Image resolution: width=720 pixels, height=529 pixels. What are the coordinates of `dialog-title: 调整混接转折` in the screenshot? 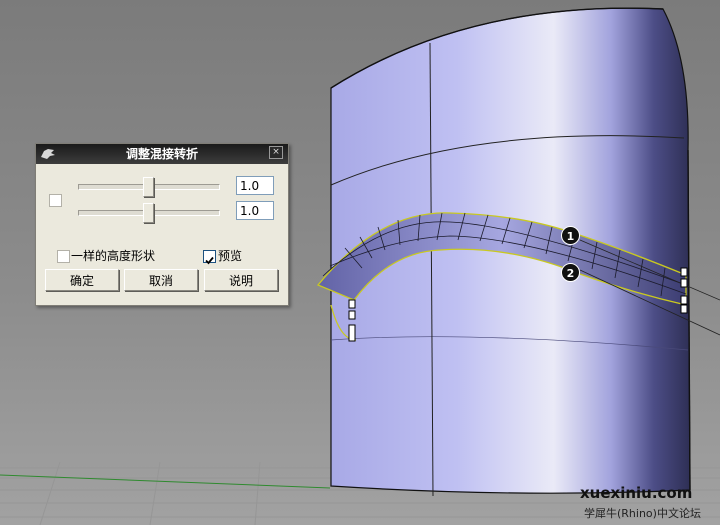 It's located at (161, 154).